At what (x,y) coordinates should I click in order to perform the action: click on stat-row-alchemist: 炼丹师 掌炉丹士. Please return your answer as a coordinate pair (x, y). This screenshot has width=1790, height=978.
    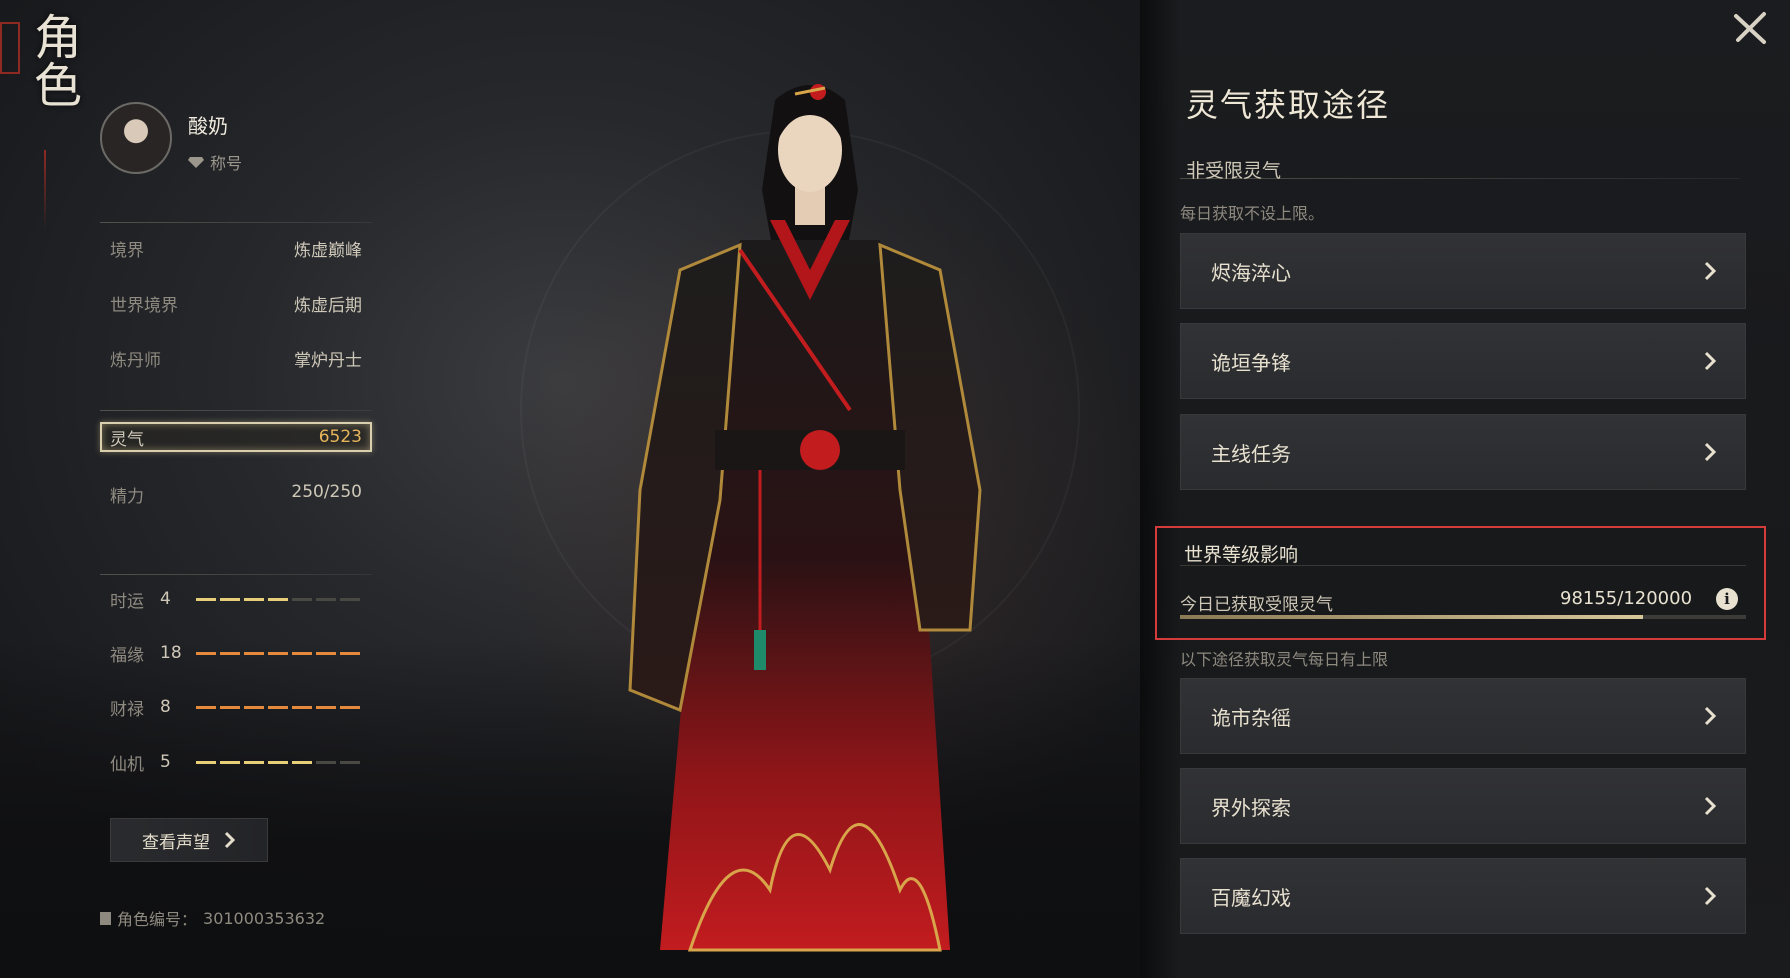
    Looking at the image, I should click on (236, 358).